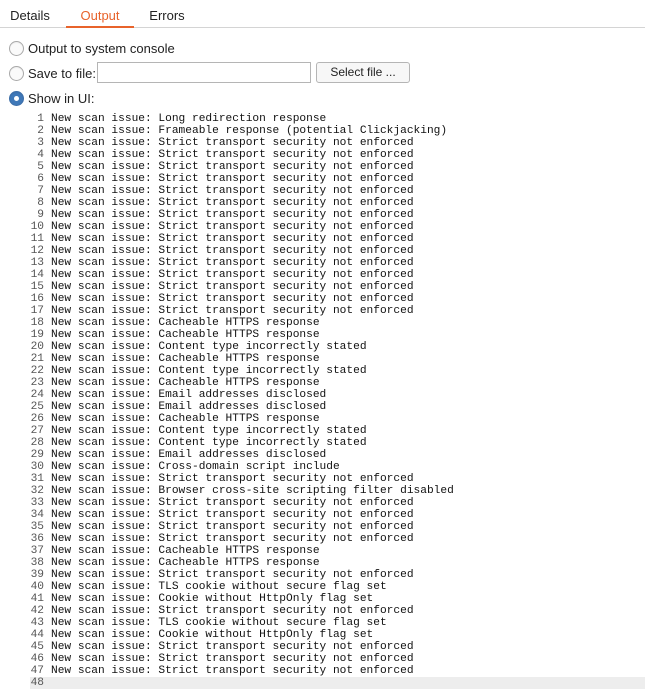 The image size is (645, 696). Describe the element at coordinates (204, 72) in the screenshot. I see `file-path-input` at that location.